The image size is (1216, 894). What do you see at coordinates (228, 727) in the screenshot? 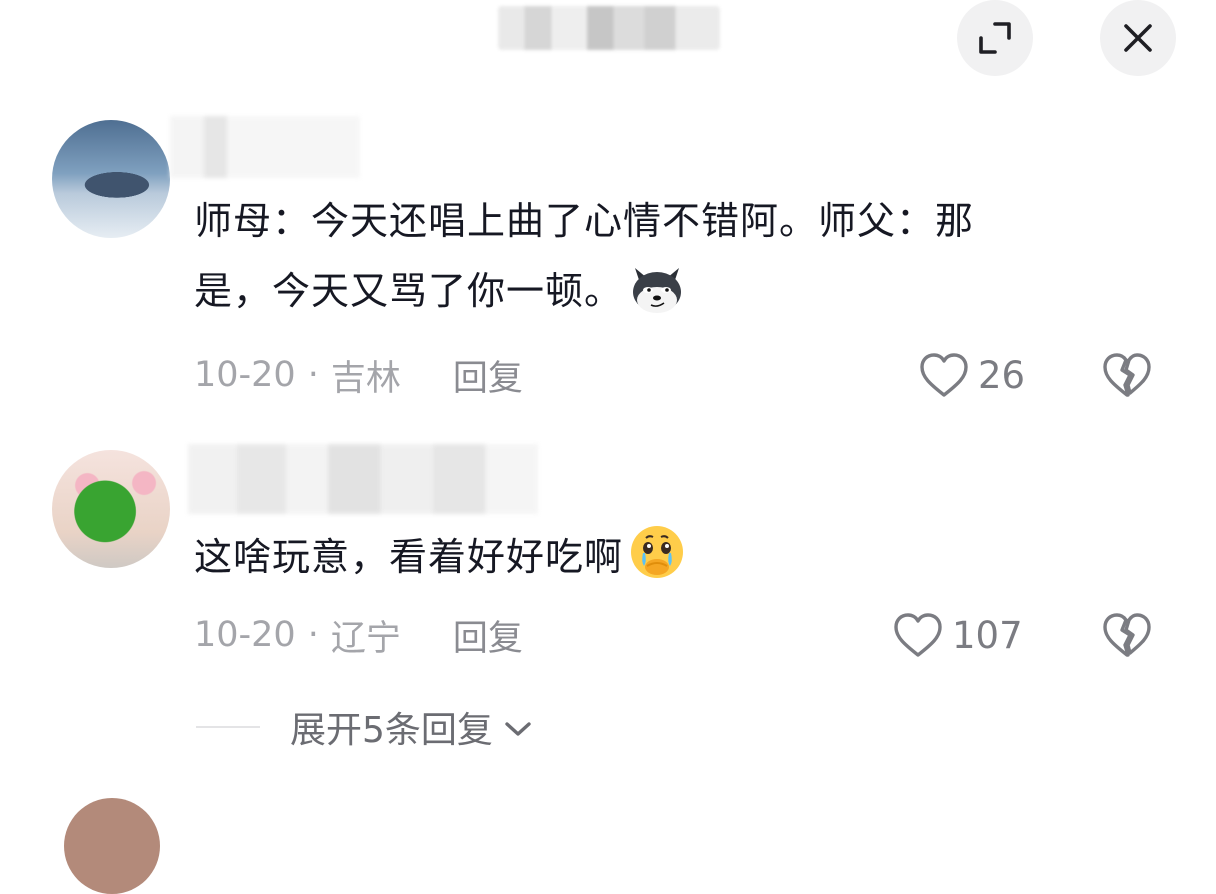
I see `divider-line` at bounding box center [228, 727].